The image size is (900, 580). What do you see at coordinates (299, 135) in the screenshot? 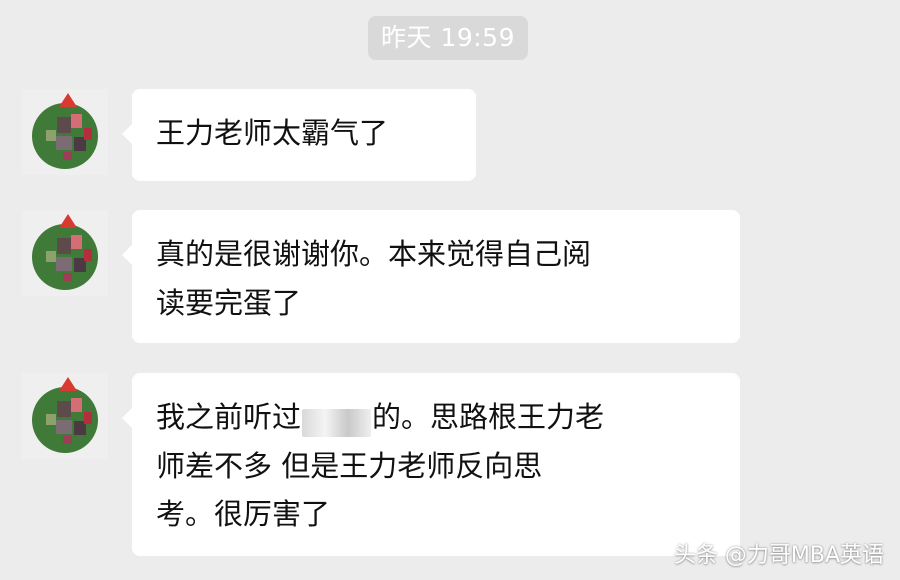
I see `message-bubble: 王力老师太霸气了` at bounding box center [299, 135].